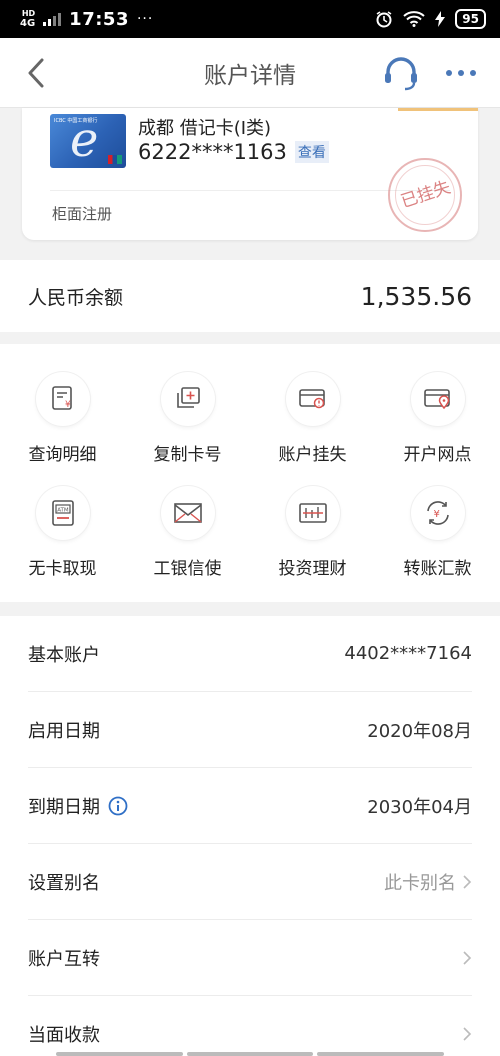  I want to click on row-value: 4402****7164, so click(408, 653).